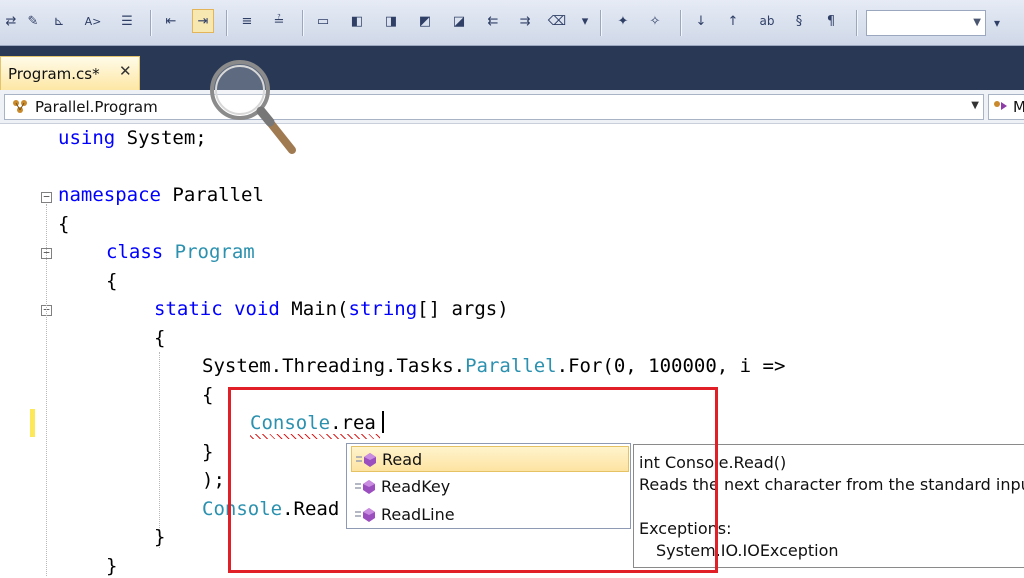  Describe the element at coordinates (127, 21) in the screenshot. I see `outline-icon: ☰` at that location.